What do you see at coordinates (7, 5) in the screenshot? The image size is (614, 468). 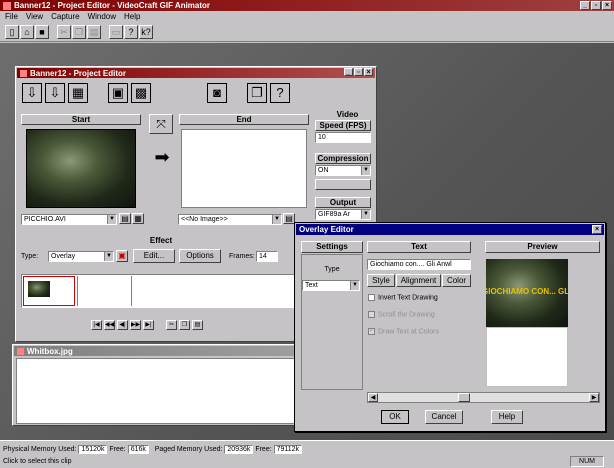 I see `app-icon` at bounding box center [7, 5].